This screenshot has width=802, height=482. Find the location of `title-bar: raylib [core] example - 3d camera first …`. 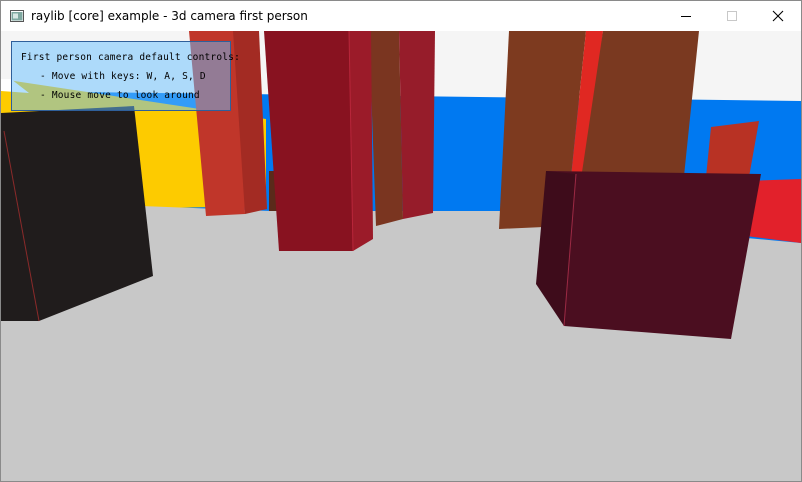

title-bar: raylib [core] example - 3d camera first … is located at coordinates (401, 16).